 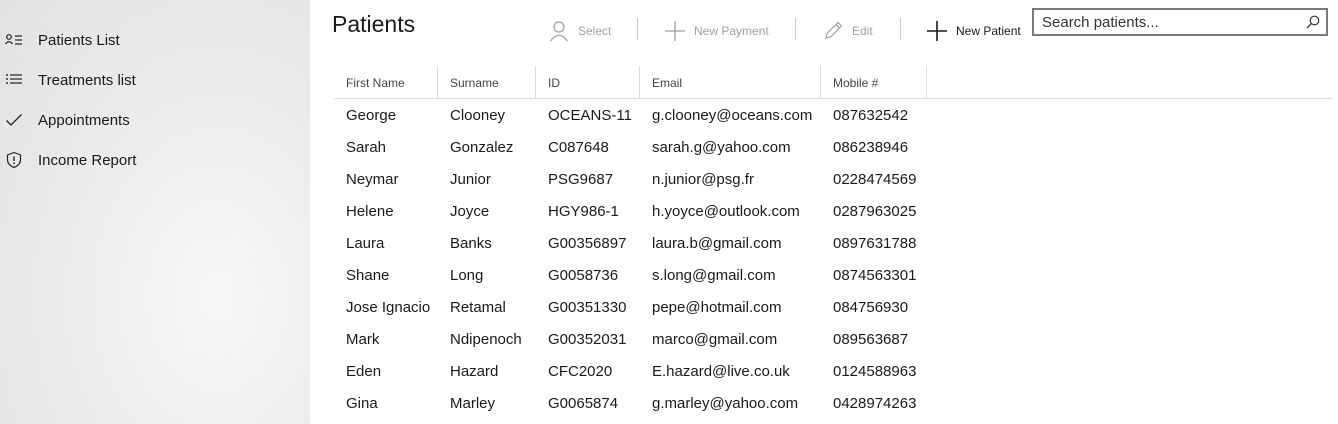 What do you see at coordinates (875, 211) in the screenshot?
I see `mobile-cell: 0287963025` at bounding box center [875, 211].